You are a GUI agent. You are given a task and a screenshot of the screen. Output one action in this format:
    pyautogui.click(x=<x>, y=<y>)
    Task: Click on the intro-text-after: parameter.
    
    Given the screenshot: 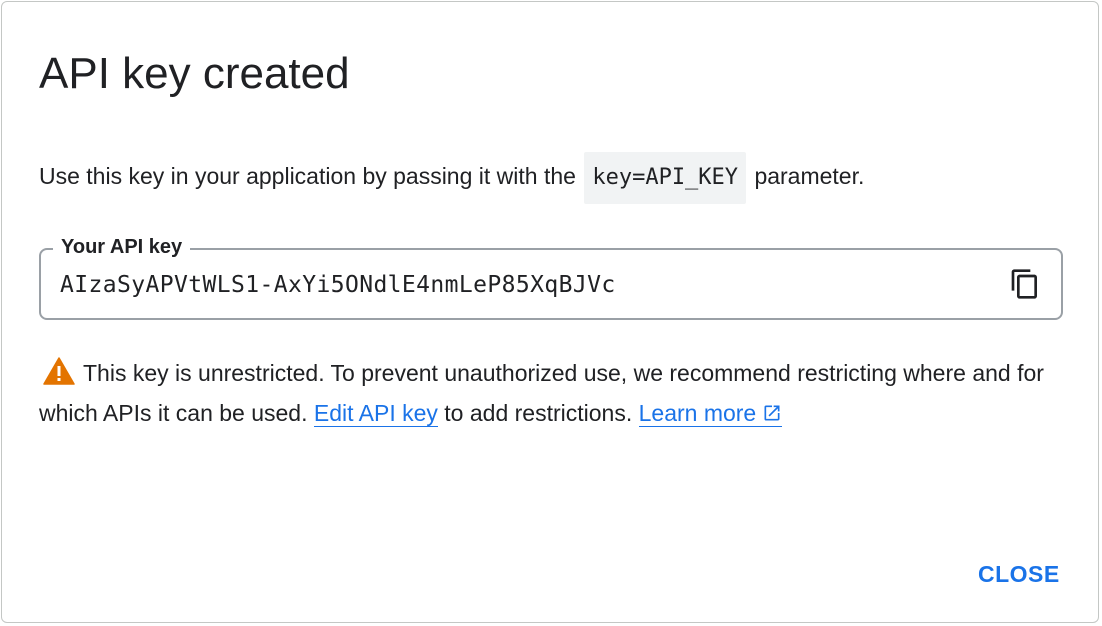 What is the action you would take?
    pyautogui.click(x=809, y=176)
    